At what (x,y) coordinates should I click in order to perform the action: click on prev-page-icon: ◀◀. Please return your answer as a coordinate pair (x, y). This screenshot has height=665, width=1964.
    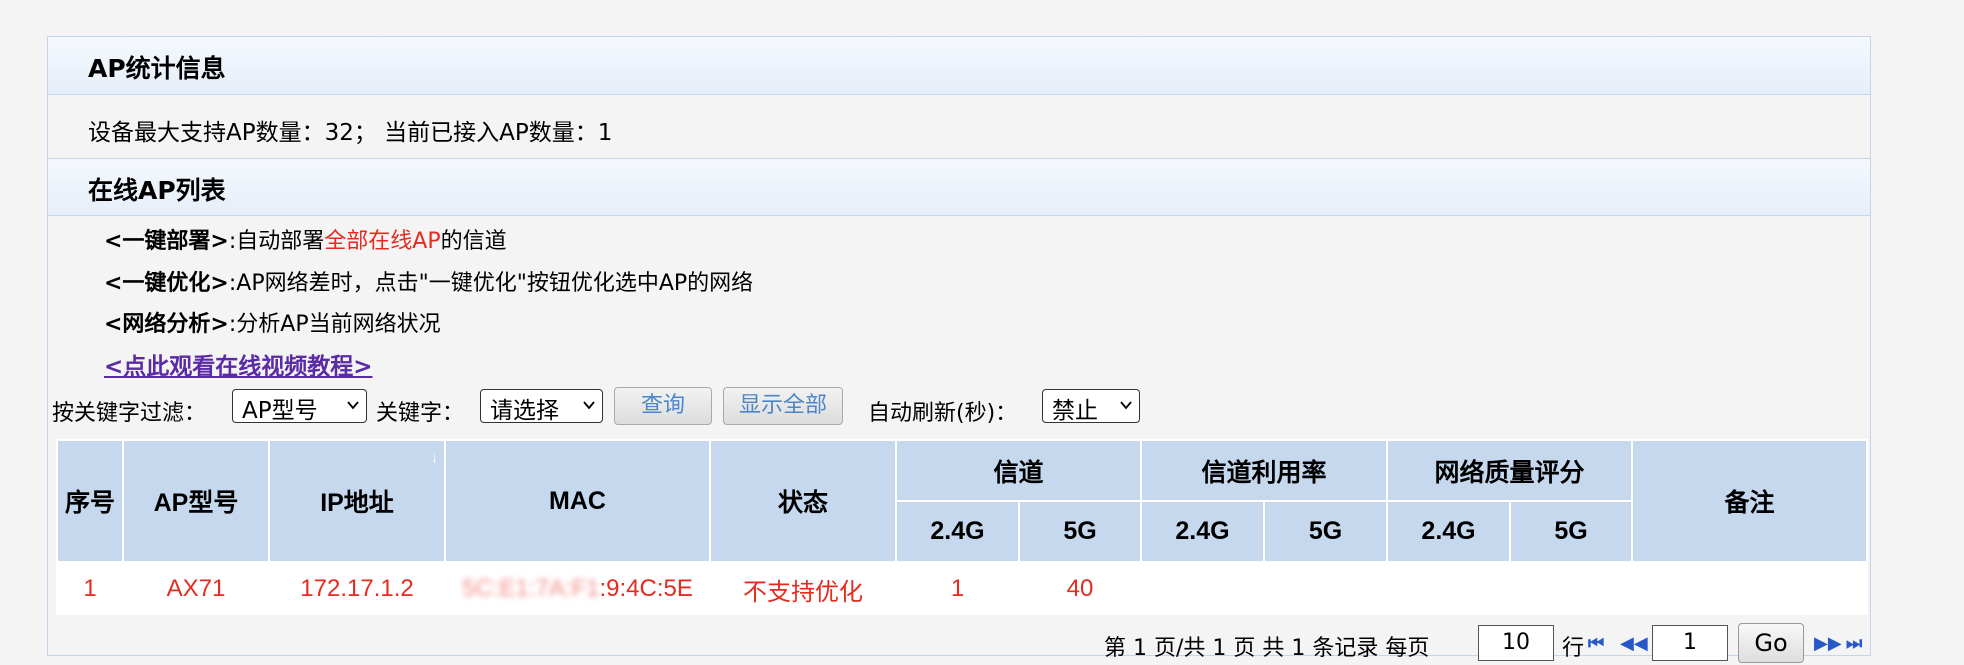
    Looking at the image, I should click on (1634, 643).